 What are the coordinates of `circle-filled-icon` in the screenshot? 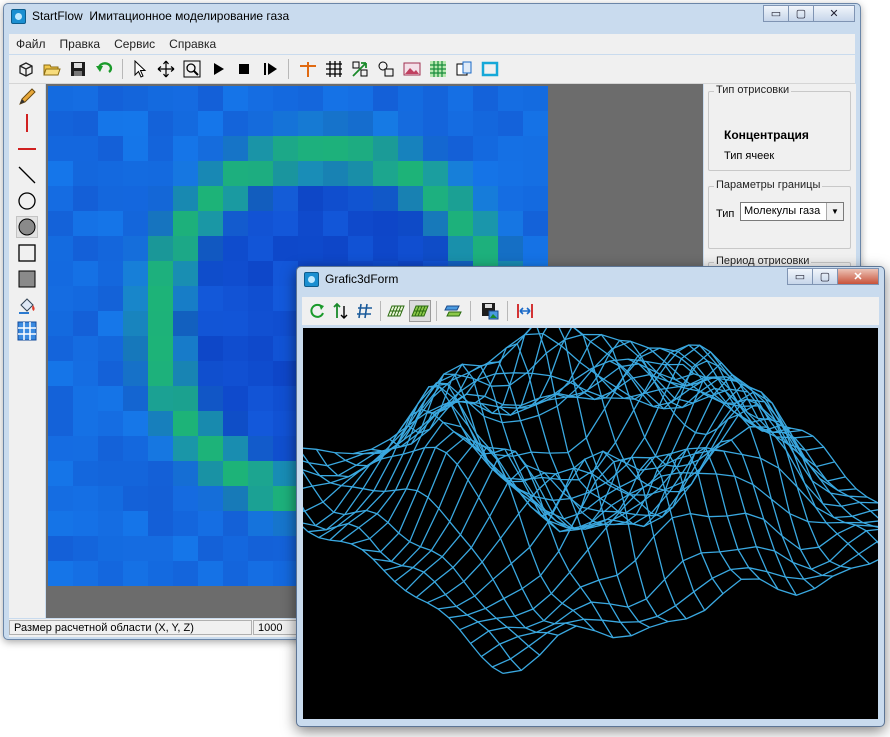 It's located at (27, 227).